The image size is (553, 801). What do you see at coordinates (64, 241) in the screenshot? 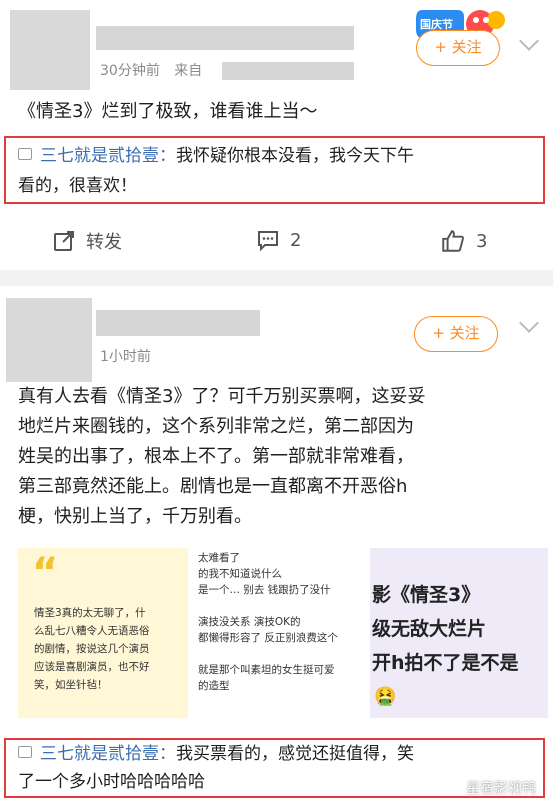
I see `repost-icon` at bounding box center [64, 241].